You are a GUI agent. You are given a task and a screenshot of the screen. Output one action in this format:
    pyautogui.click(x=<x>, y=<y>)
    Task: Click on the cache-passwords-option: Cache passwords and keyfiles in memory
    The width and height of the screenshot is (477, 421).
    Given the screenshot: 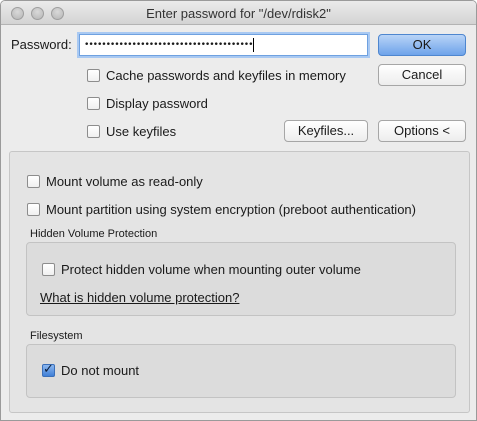 What is the action you would take?
    pyautogui.click(x=216, y=75)
    